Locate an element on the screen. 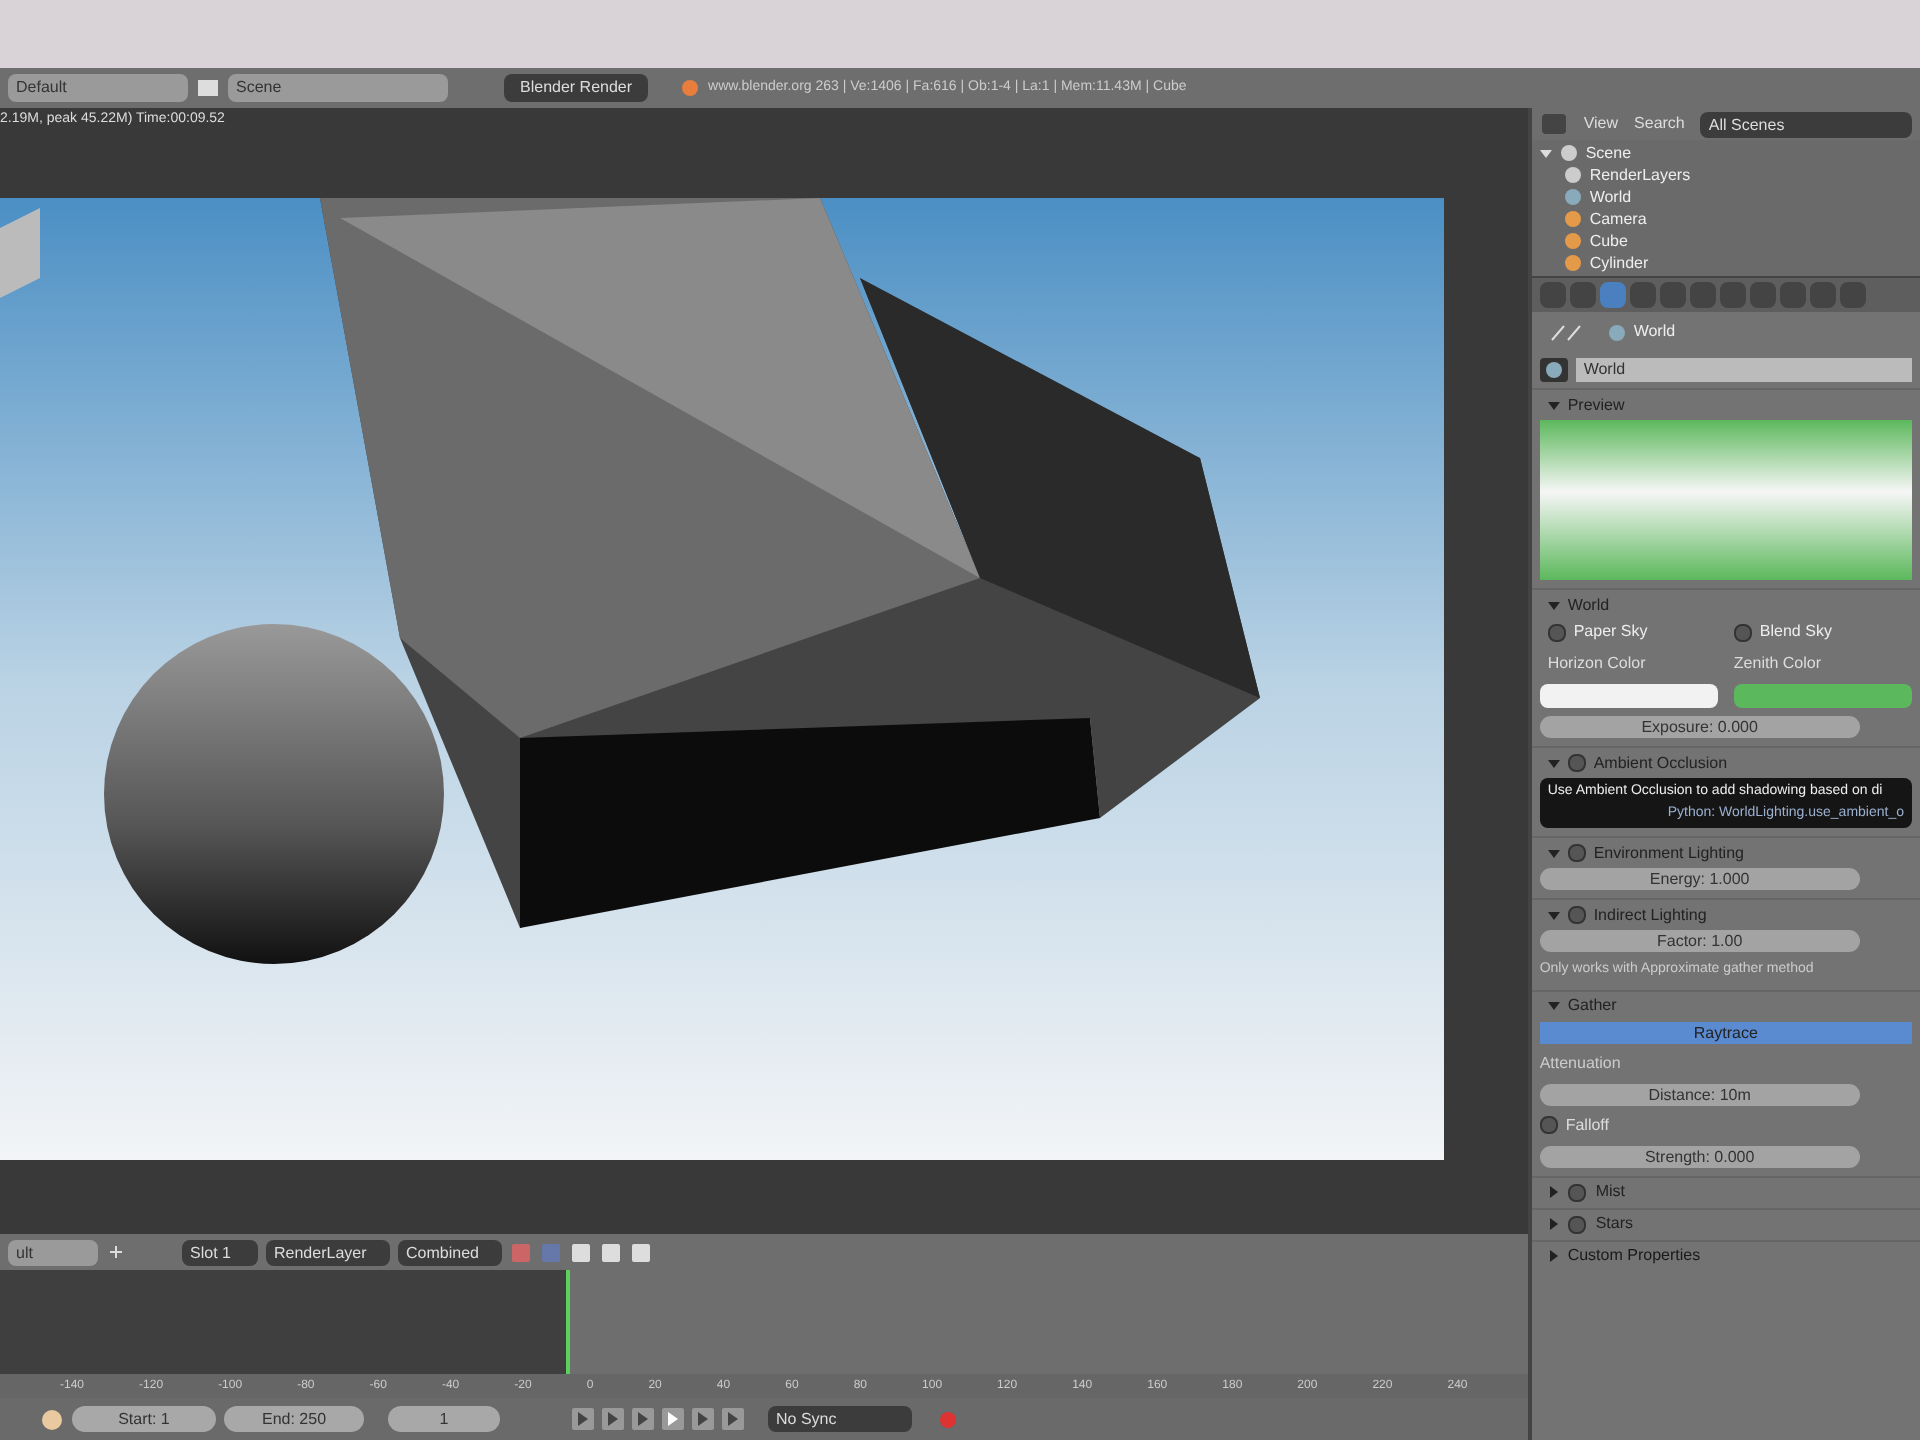  world-name-field: World is located at coordinates (1743, 370).